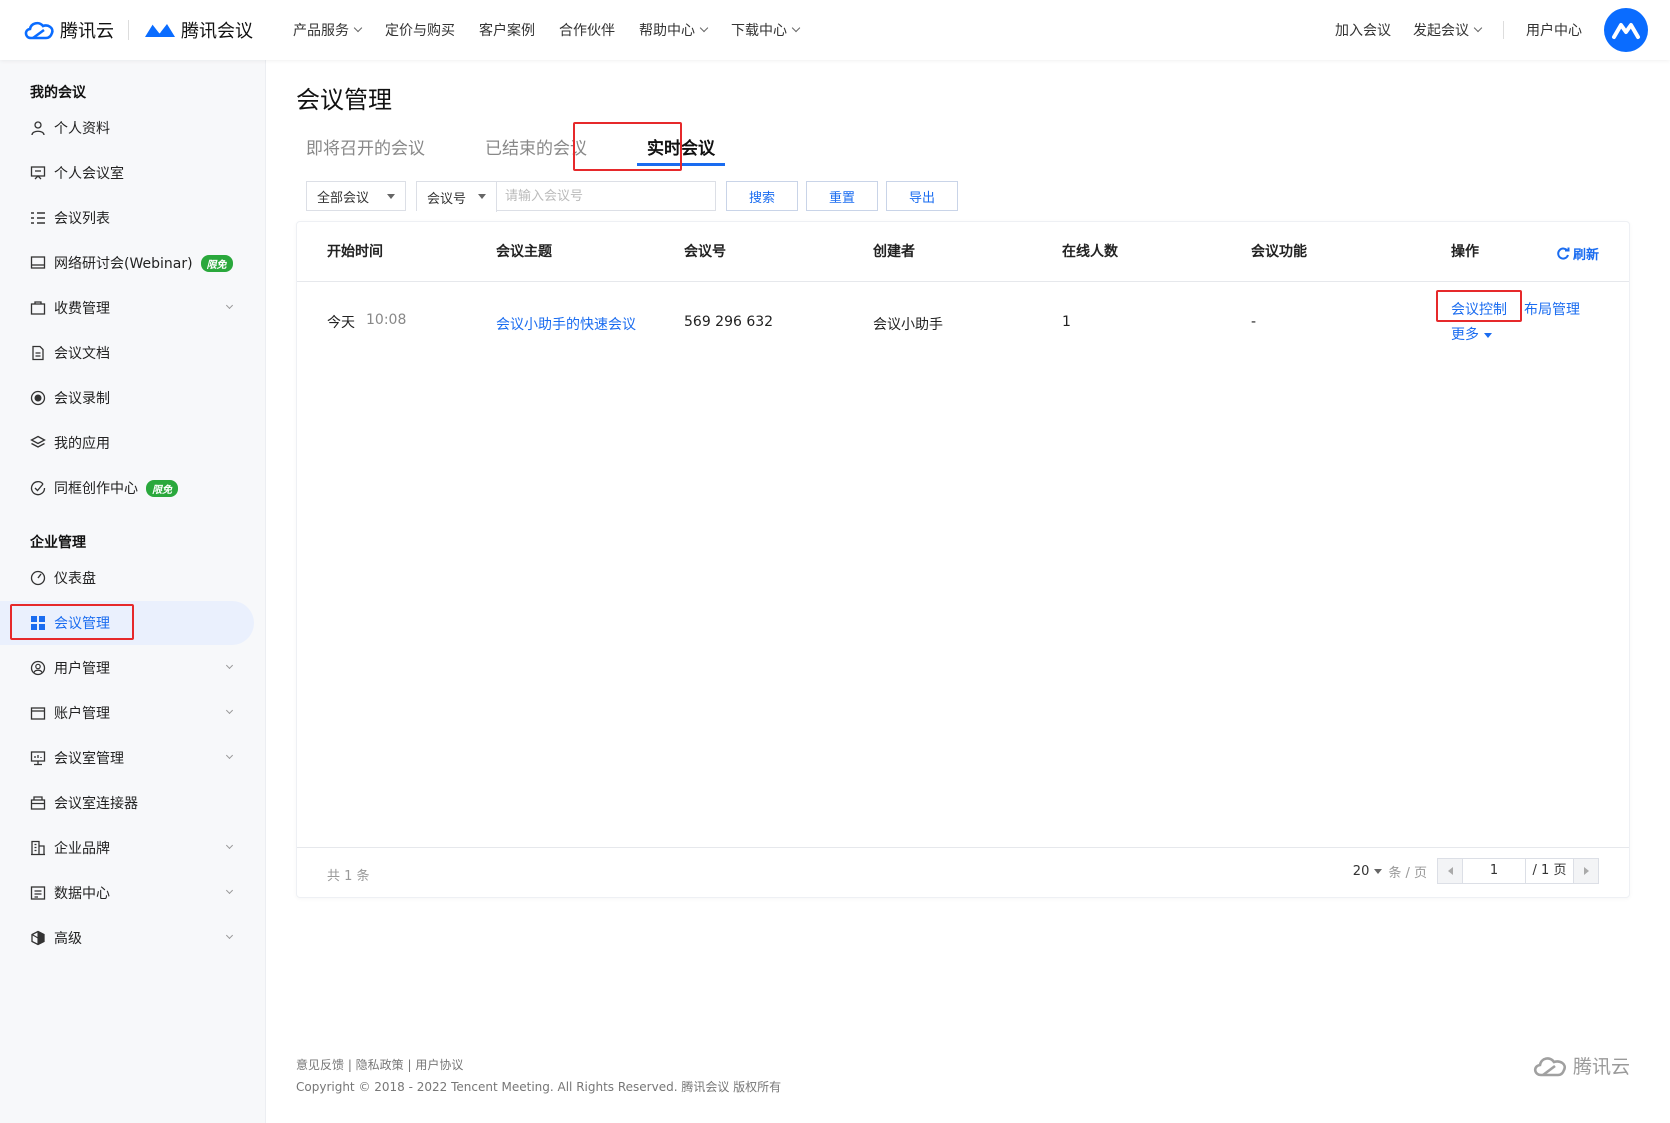 Image resolution: width=1670 pixels, height=1123 pixels. I want to click on tab-ended-meetings: 已结束的会议, so click(536, 146).